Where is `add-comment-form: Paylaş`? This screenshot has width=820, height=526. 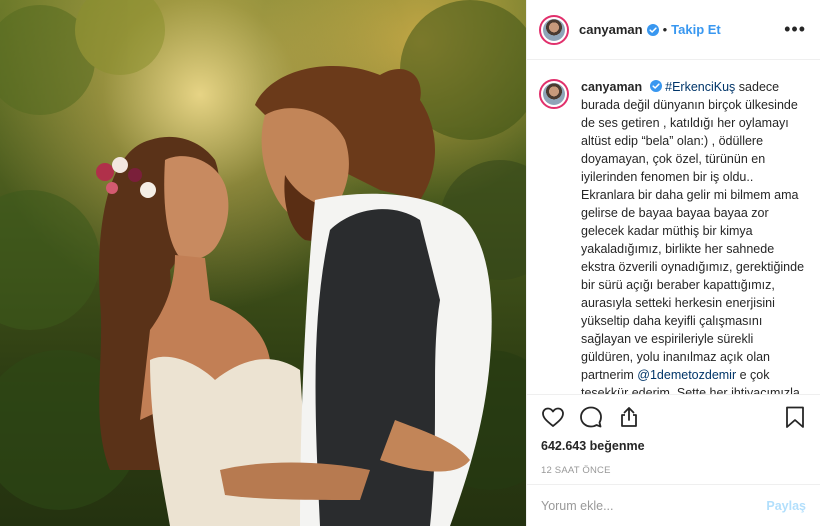 add-comment-form: Paylaş is located at coordinates (673, 505).